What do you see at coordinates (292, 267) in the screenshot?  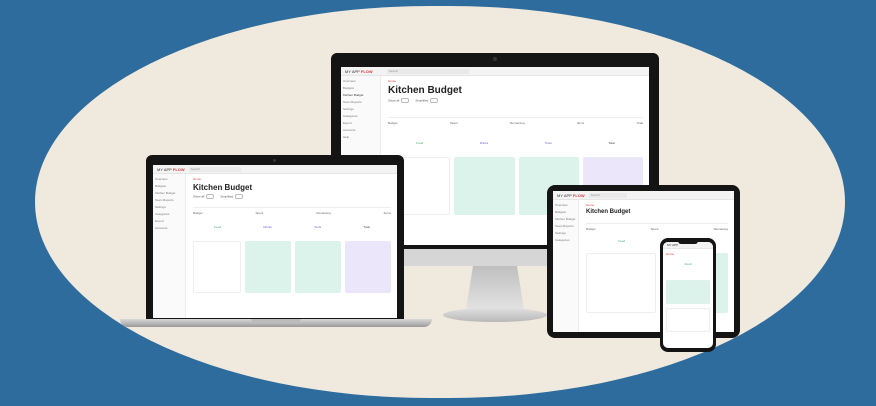 I see `card-grid` at bounding box center [292, 267].